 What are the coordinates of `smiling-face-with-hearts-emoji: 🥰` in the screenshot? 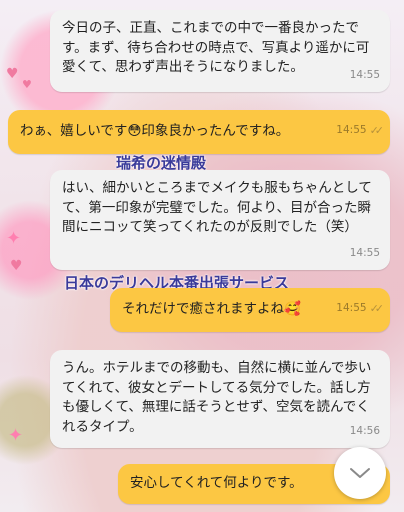 It's located at (292, 309).